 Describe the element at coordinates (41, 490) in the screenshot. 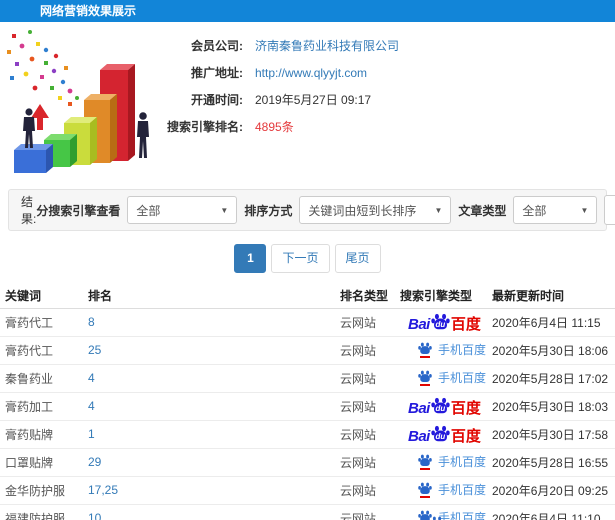

I see `keyword-cell: 金华防护服` at that location.